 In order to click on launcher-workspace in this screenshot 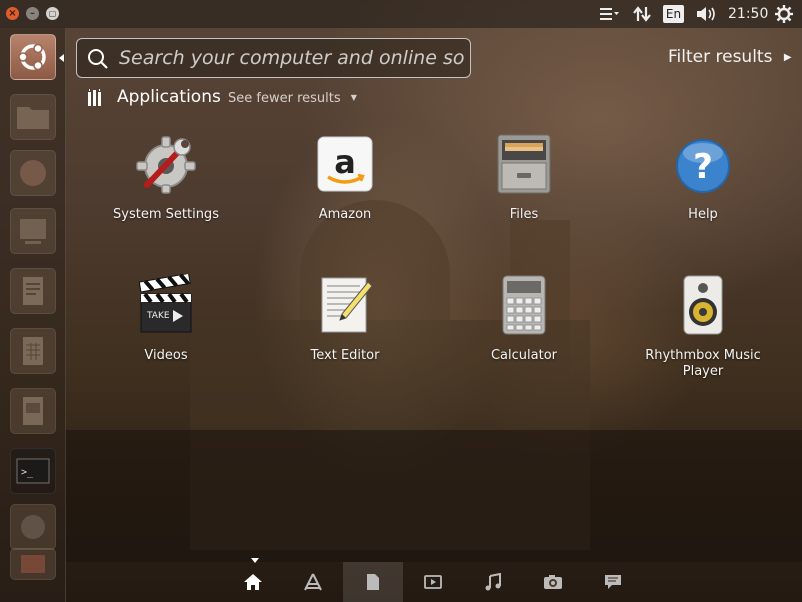, I will do `click(33, 231)`.